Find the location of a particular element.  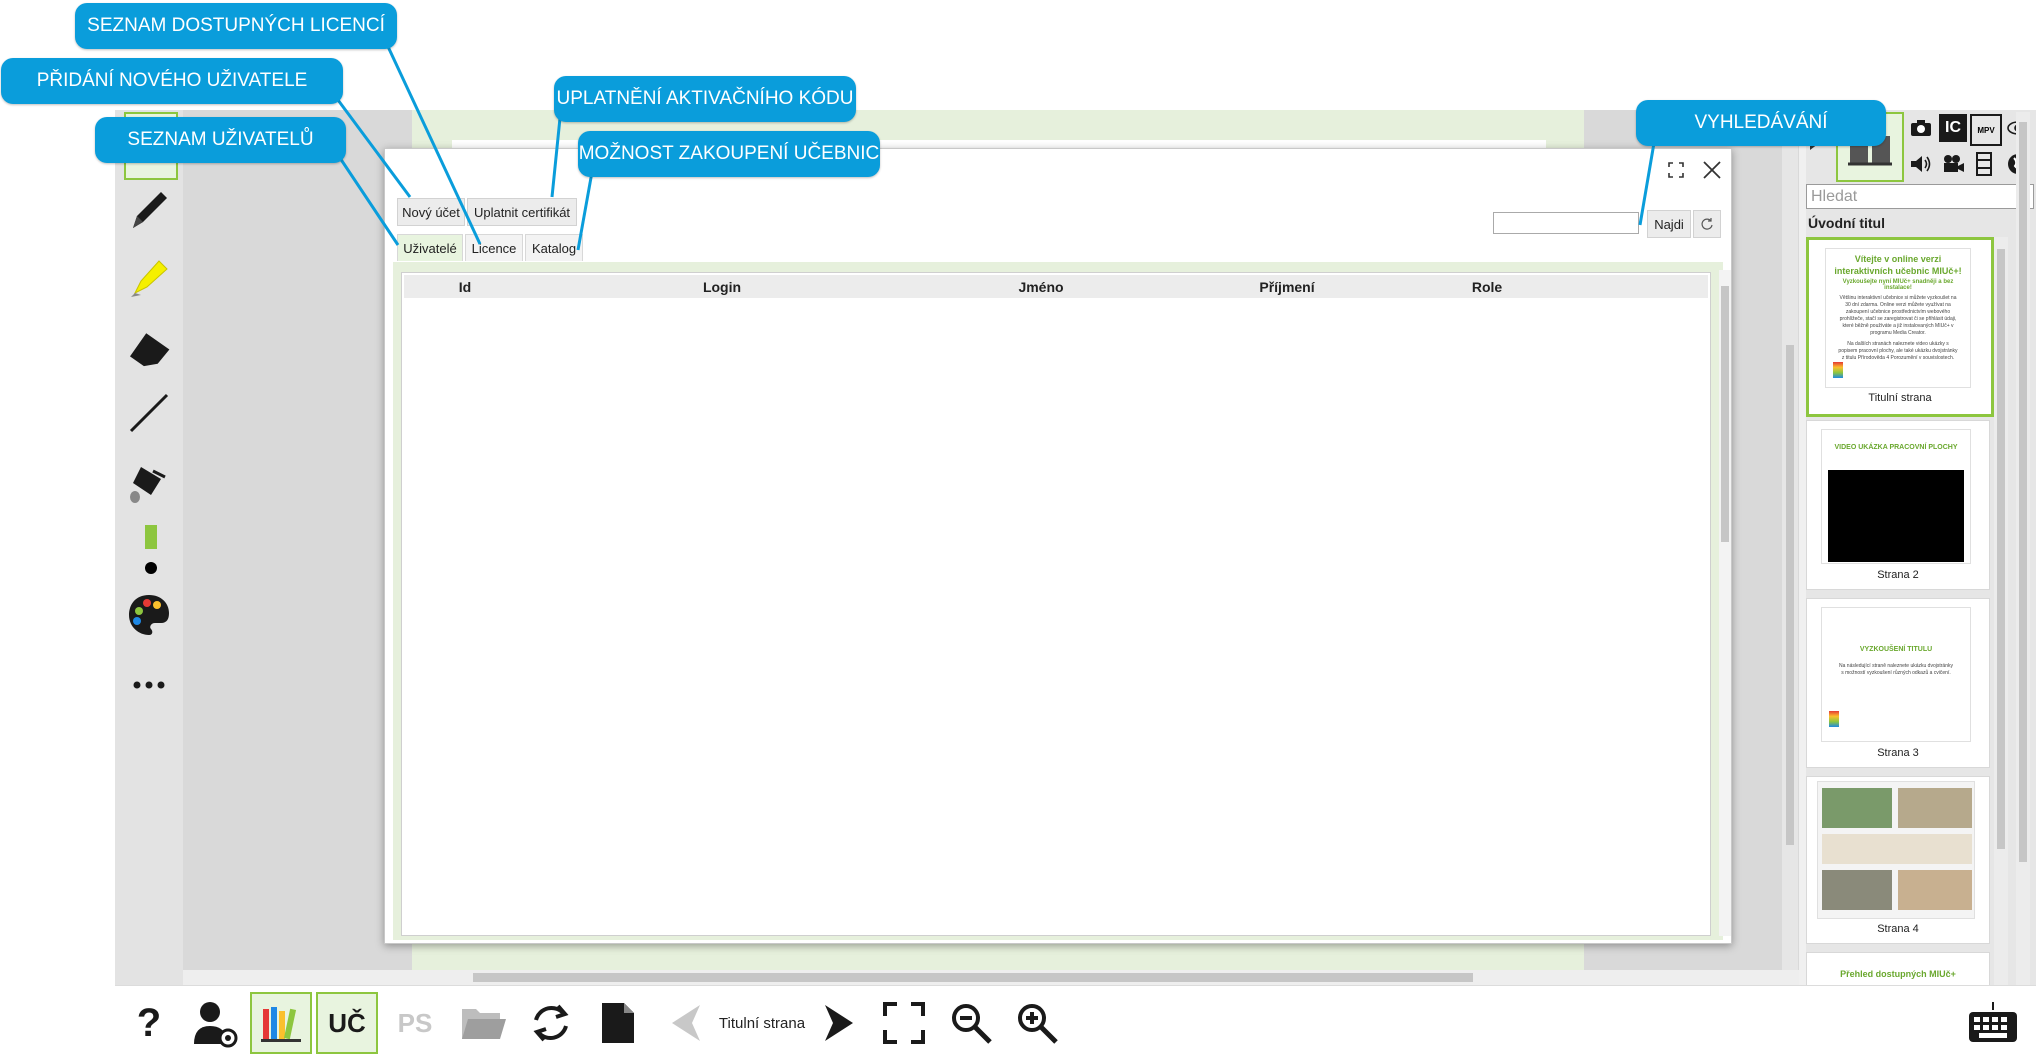

column-header-login: Login is located at coordinates (722, 286).